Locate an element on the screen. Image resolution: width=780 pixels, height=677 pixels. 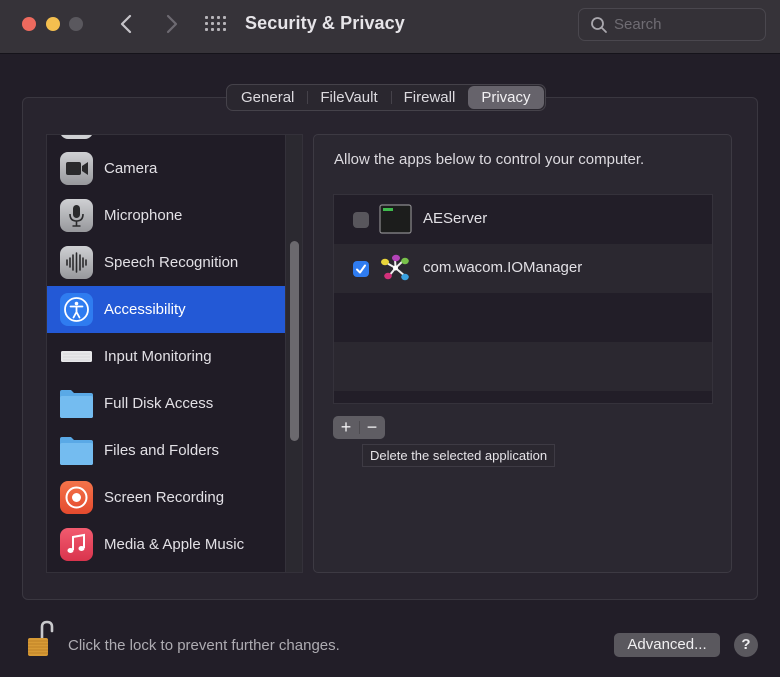
list-item-label: Camera is located at coordinates (131, 168).